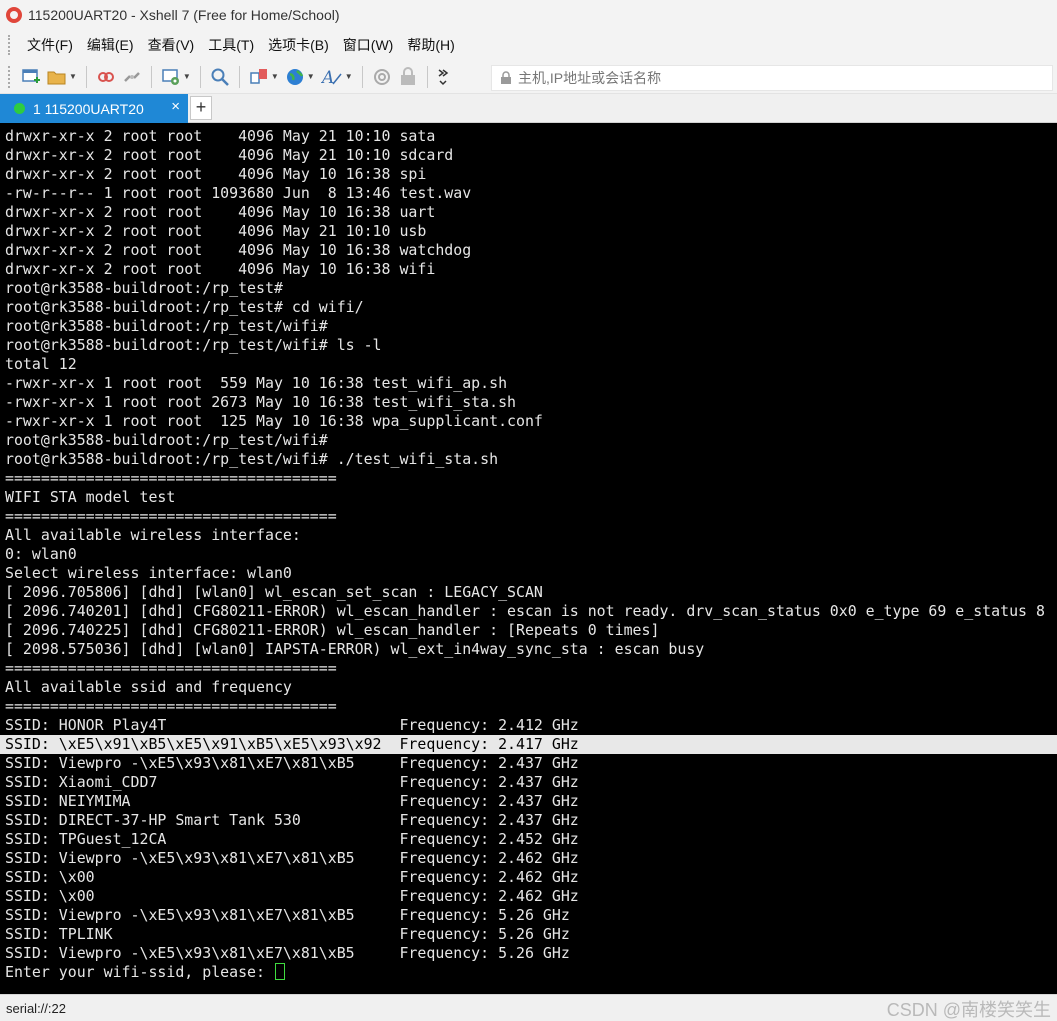 Image resolution: width=1057 pixels, height=1021 pixels. What do you see at coordinates (292, 782) in the screenshot?
I see `terminal-line: SSID: Xiaomi_CDD7 Frequency: 2.437 GHz` at bounding box center [292, 782].